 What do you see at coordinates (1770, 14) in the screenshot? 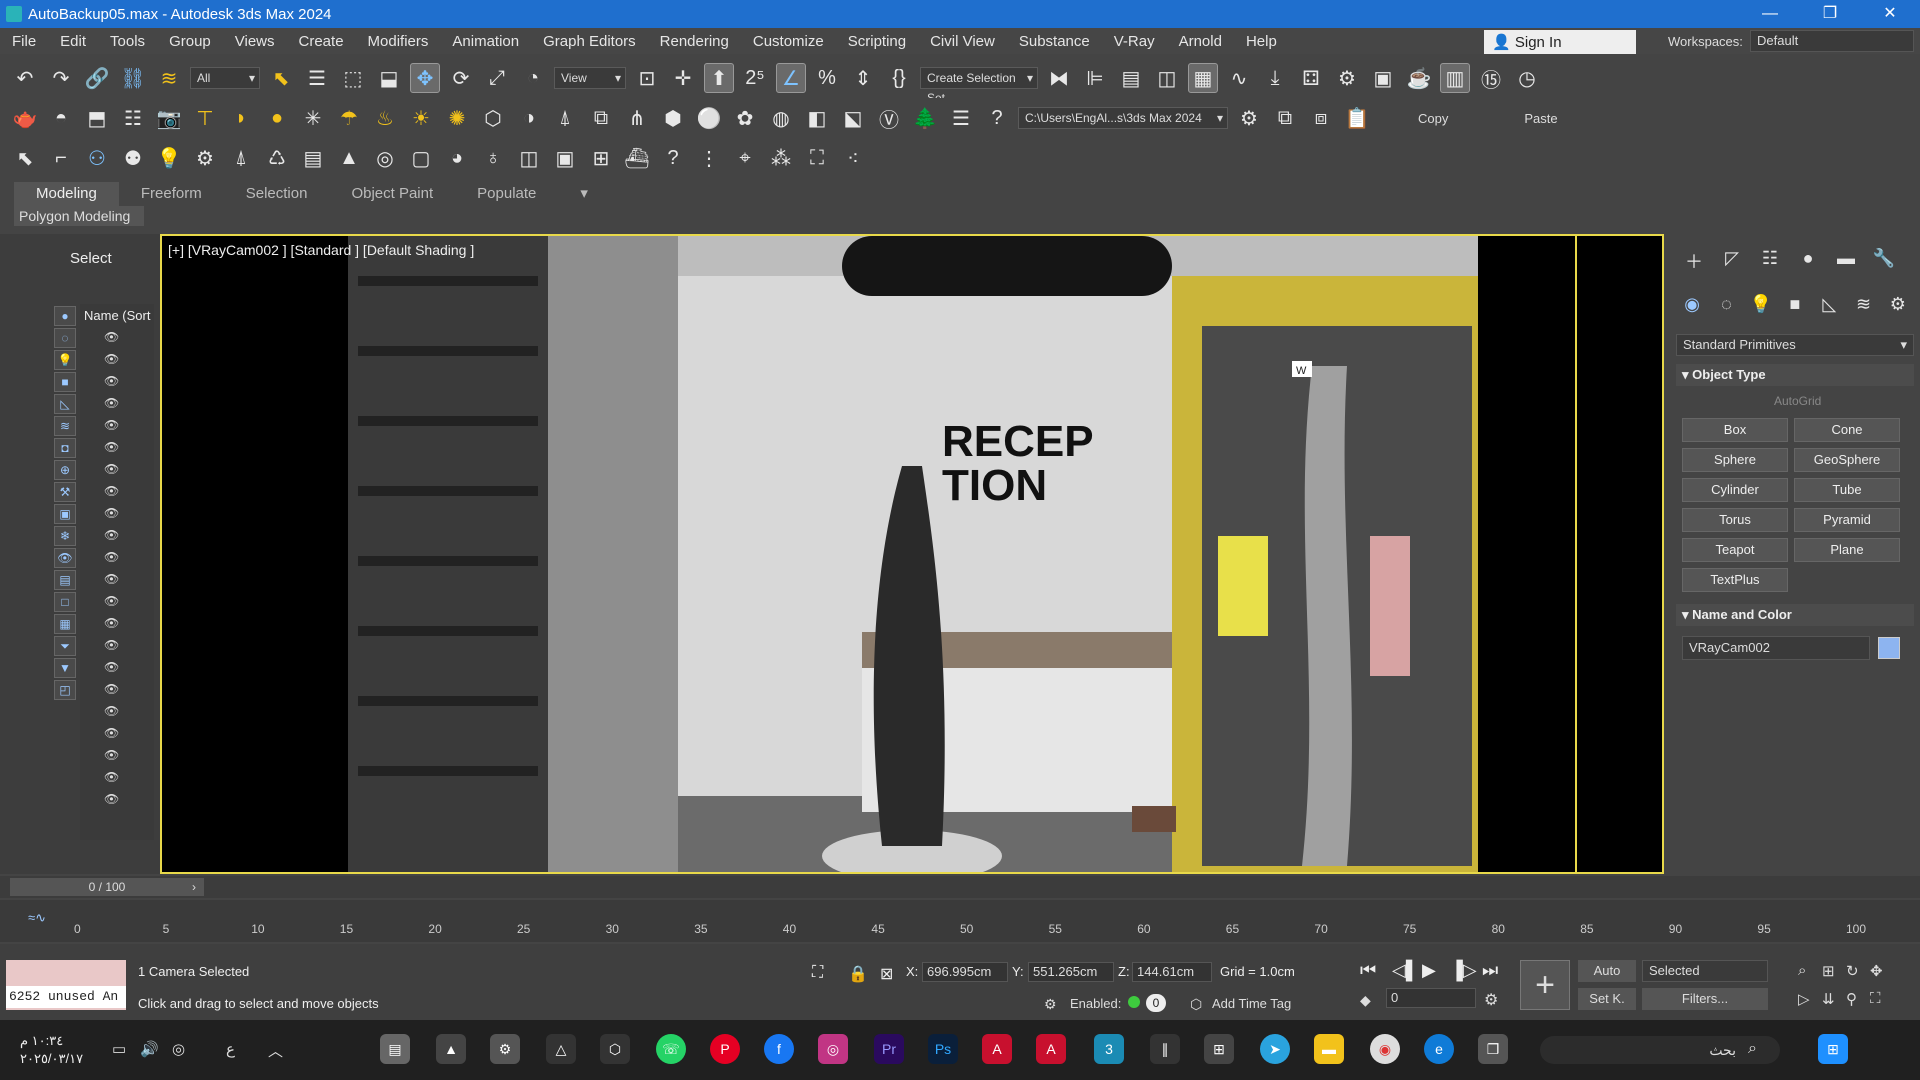
I see `minimize-button: —` at bounding box center [1770, 14].